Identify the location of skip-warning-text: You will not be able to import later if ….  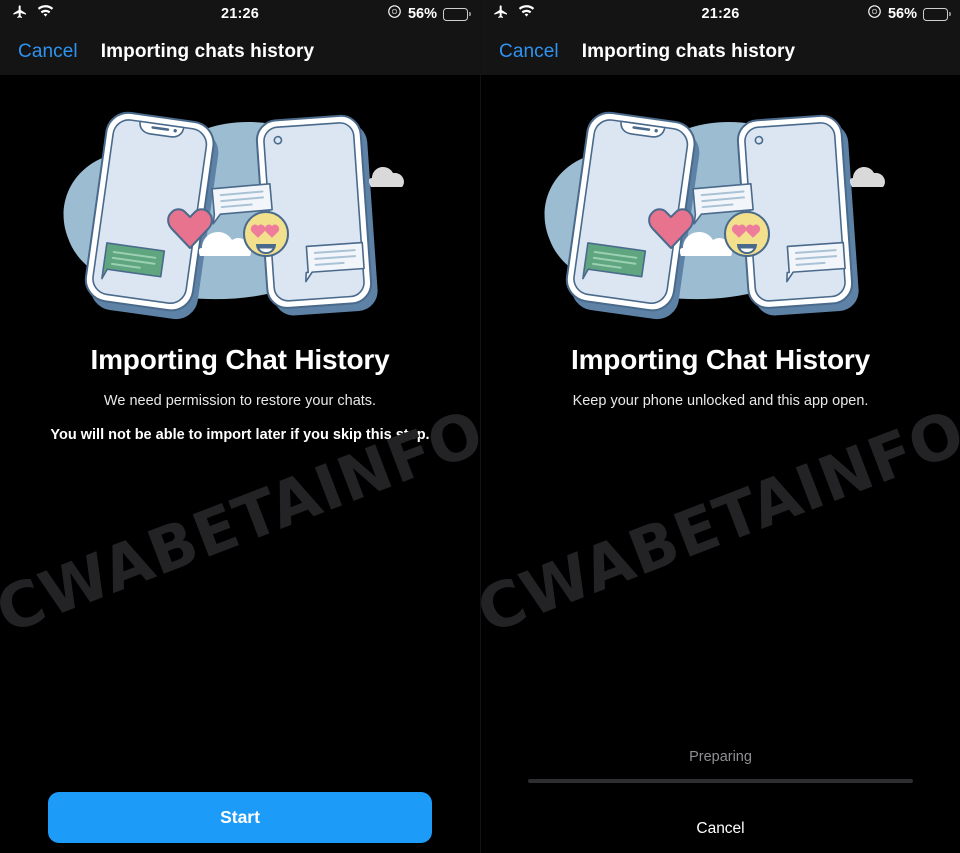
(240, 435).